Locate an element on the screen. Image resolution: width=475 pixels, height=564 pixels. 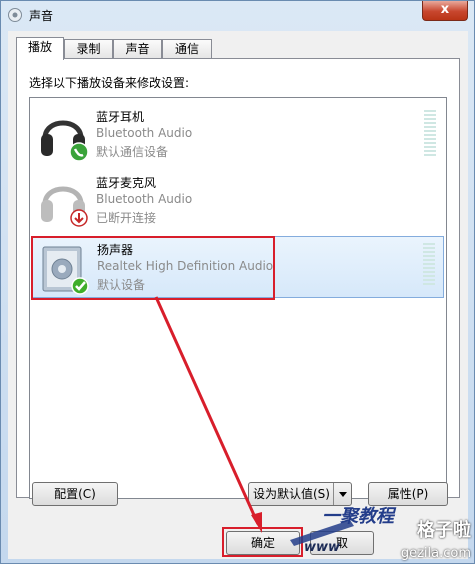
watermark-domain: gezila.com is located at coordinates (435, 553).